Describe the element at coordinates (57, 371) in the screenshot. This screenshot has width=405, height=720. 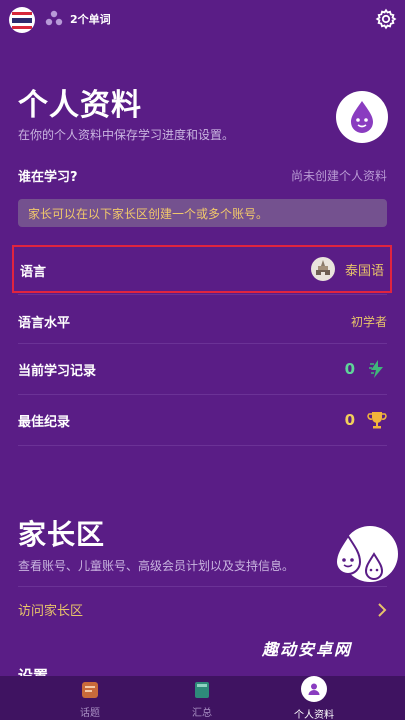
I see `streak-label: 当前学习记录` at that location.